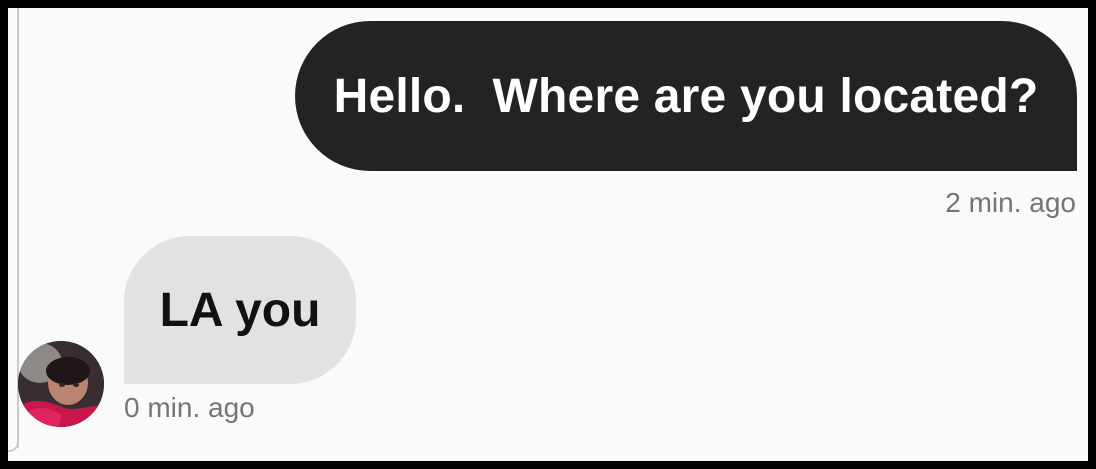 The image size is (1096, 469). I want to click on contact-avatar-photo-icon, so click(61, 384).